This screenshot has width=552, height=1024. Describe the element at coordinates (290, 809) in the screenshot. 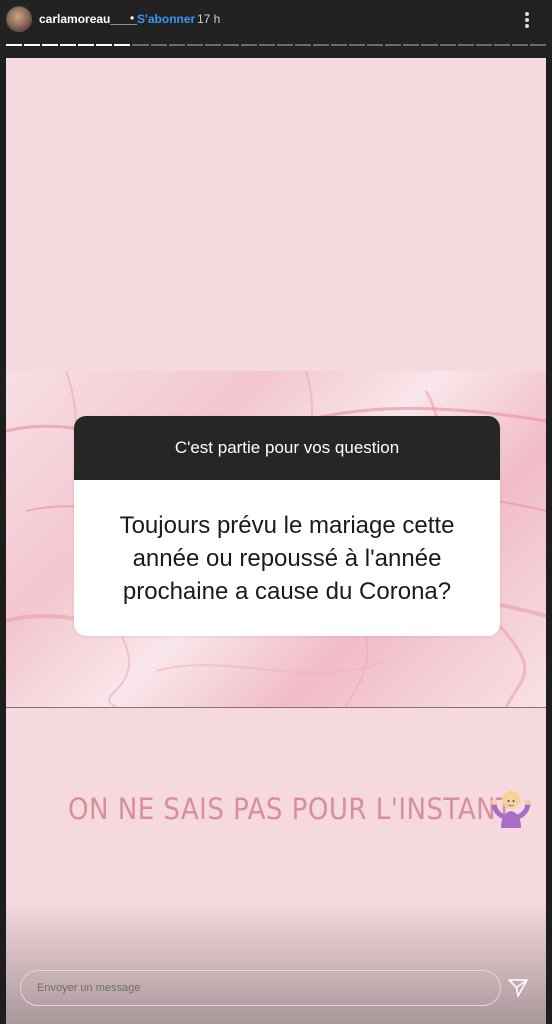

I see `answer-text: ON NE SAIS PAS POUR L'INSTANT` at that location.